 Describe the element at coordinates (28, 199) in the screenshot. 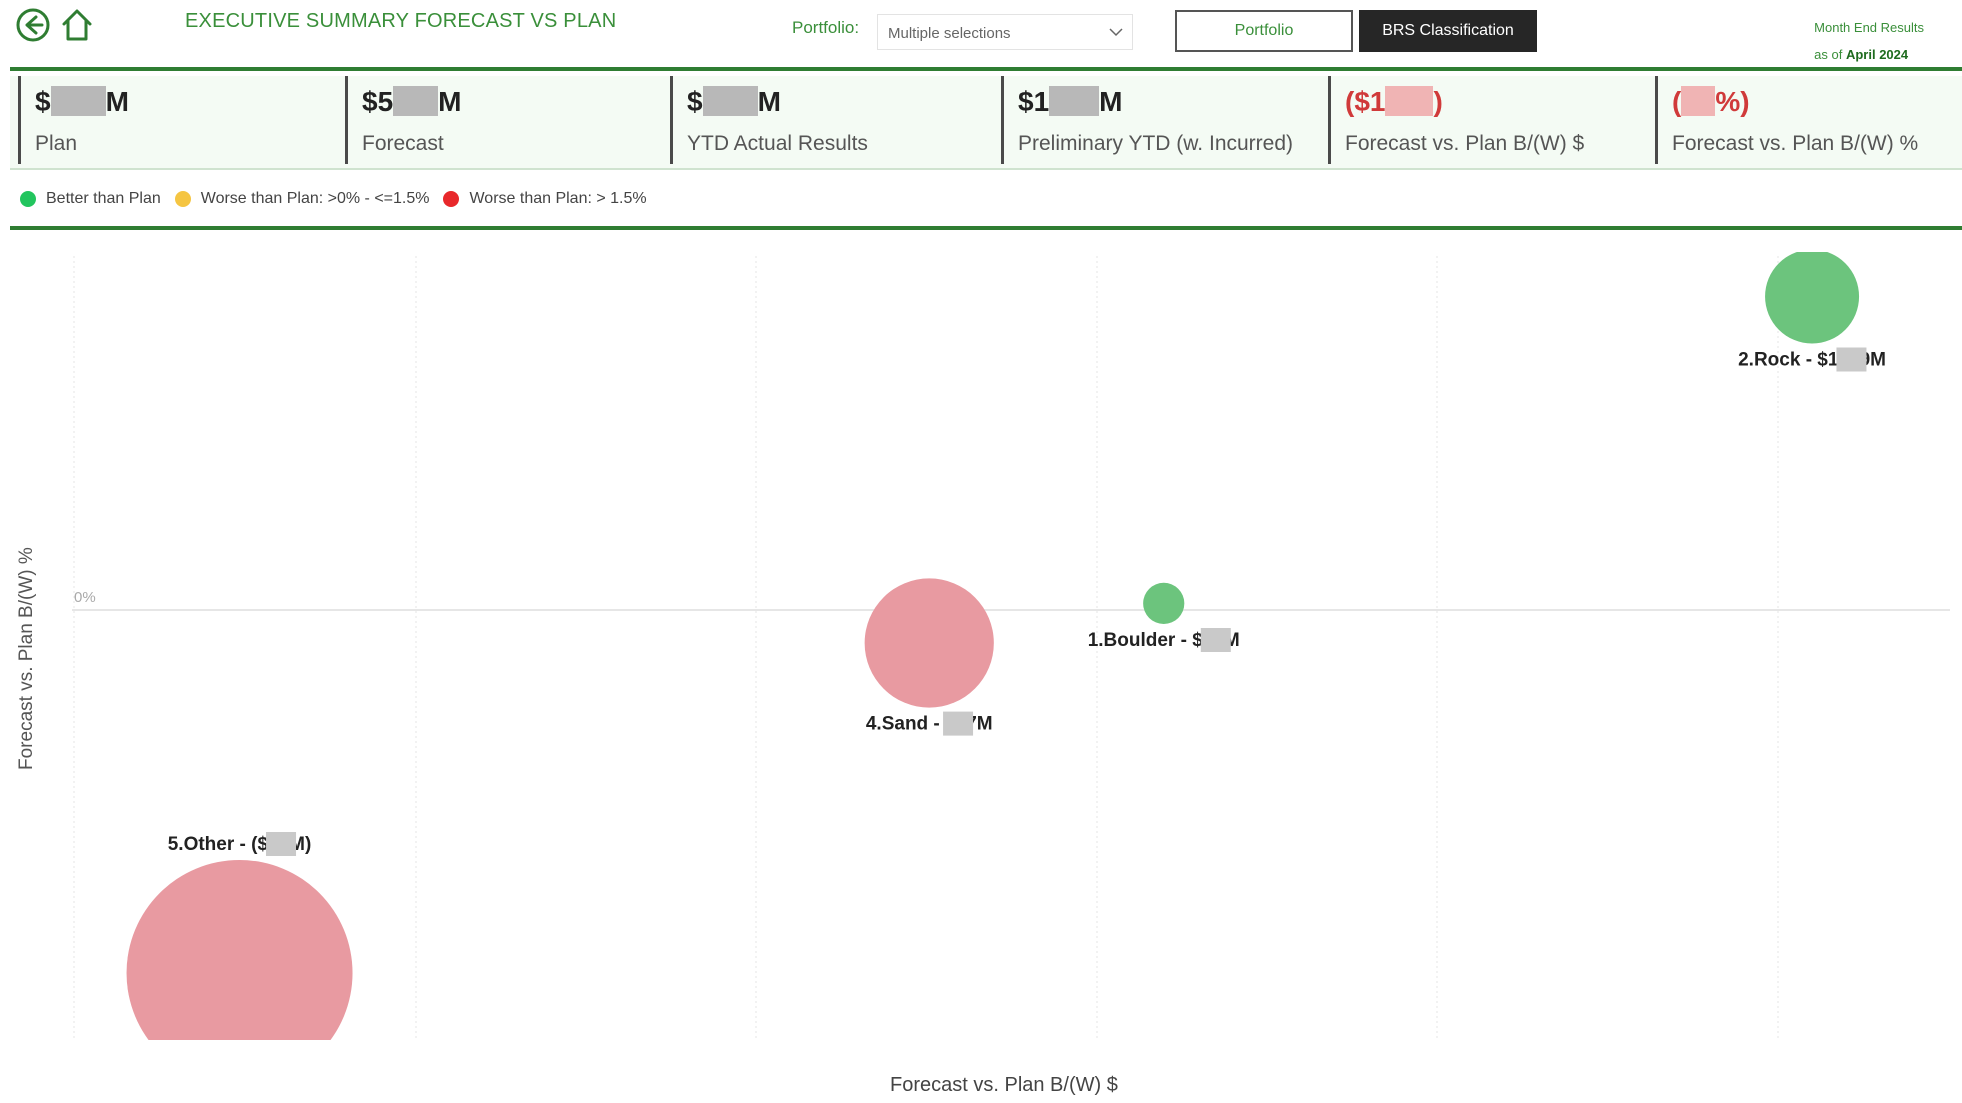

I see `legend-dot-green` at that location.